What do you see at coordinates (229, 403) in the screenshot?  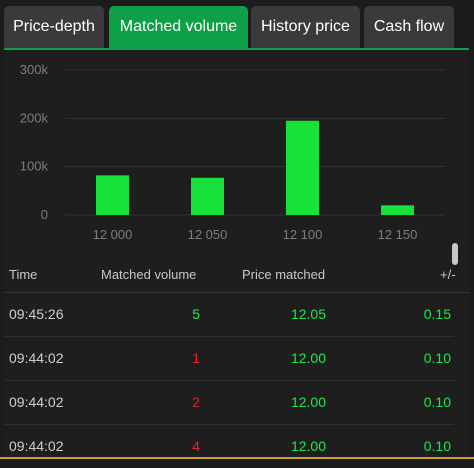 I see `table-row: 09:44:02 2 12.00 0.10` at bounding box center [229, 403].